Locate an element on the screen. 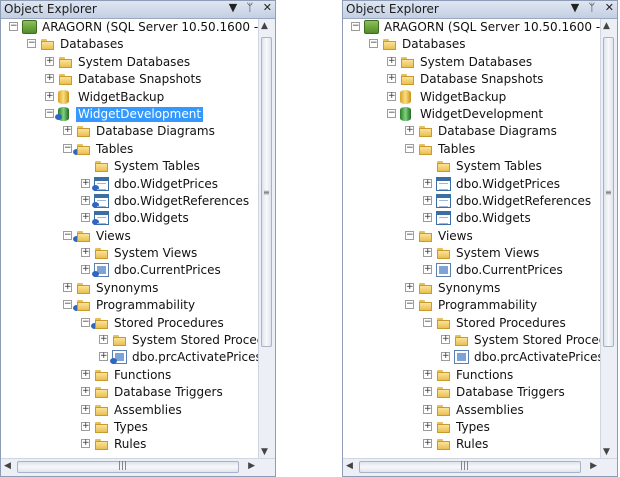  tree-node: System Tables is located at coordinates (472, 166).